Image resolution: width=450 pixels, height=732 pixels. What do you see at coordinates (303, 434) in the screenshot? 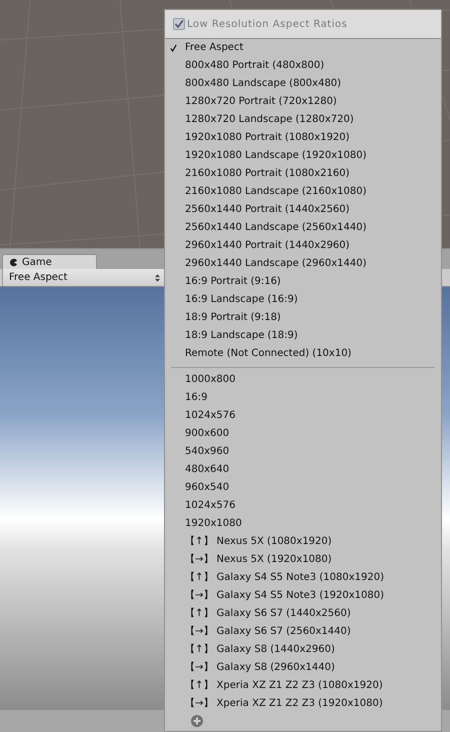
I see `menu-item: 900x600` at bounding box center [303, 434].